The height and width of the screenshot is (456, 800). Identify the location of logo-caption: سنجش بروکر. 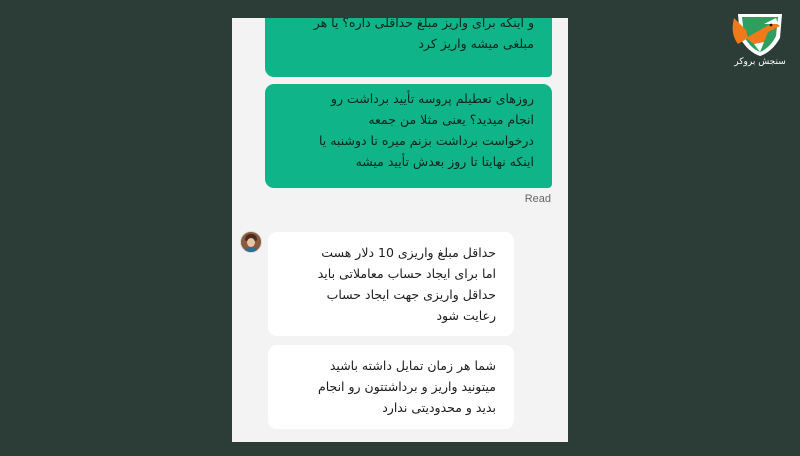
(760, 62).